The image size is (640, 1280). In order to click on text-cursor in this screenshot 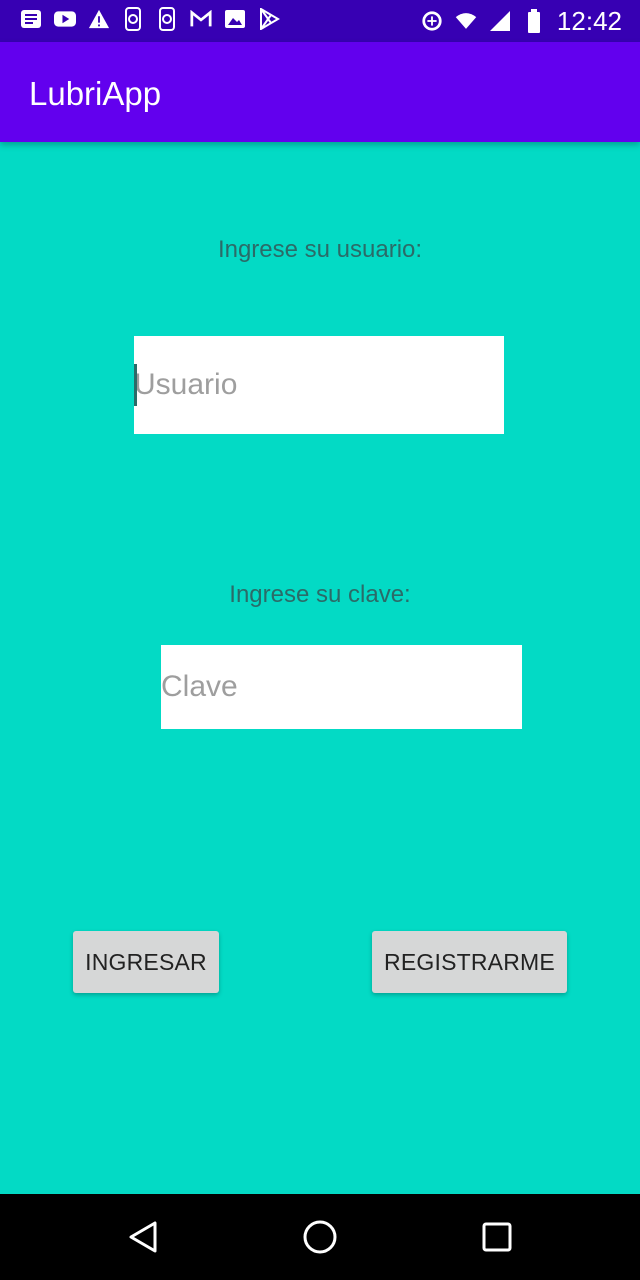, I will do `click(135, 385)`.